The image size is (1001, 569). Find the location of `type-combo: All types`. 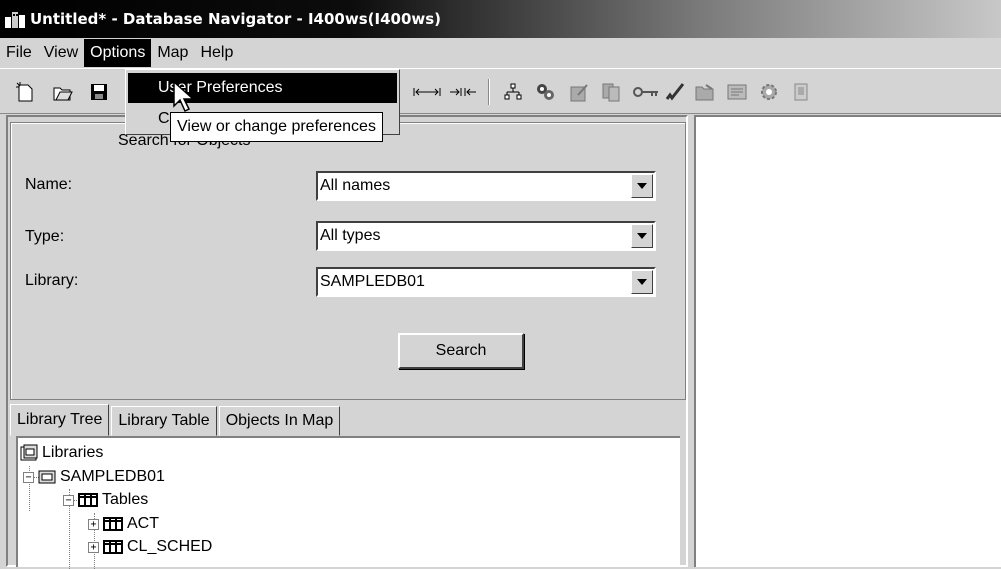

type-combo: All types is located at coordinates (486, 236).